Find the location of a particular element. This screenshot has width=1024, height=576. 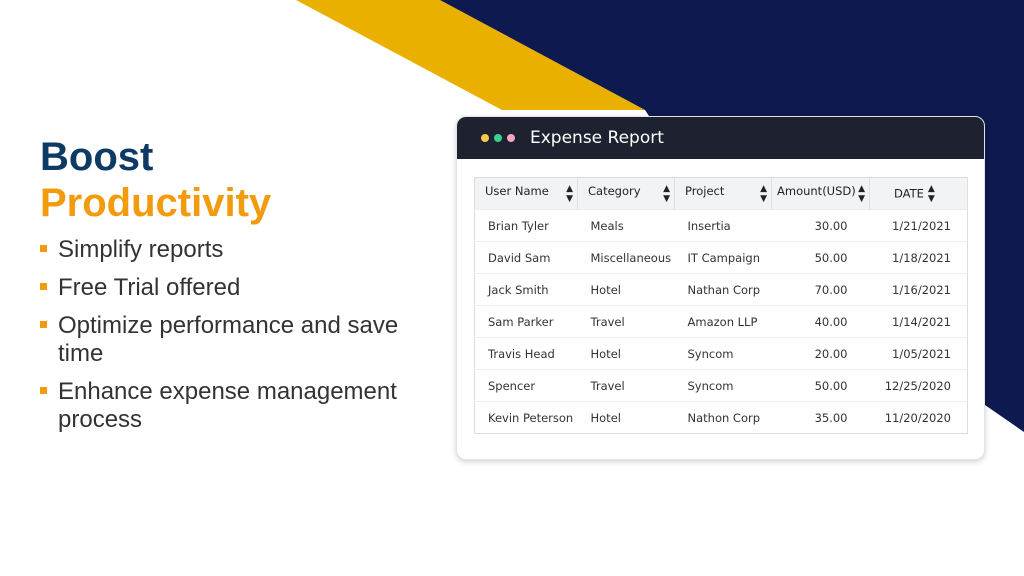

cell-amount: 70.00 is located at coordinates (820, 289).